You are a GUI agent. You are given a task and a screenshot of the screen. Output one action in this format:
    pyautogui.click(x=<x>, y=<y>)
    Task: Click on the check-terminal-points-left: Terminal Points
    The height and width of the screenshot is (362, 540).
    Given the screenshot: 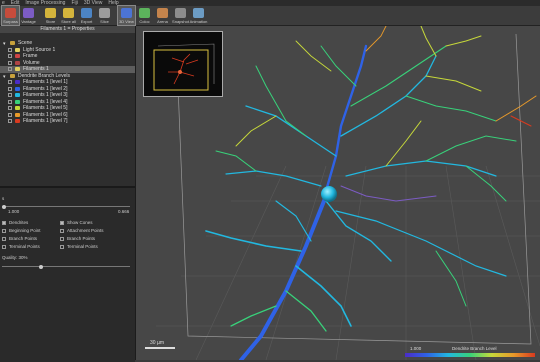 What is the action you would take?
    pyautogui.click(x=21, y=246)
    